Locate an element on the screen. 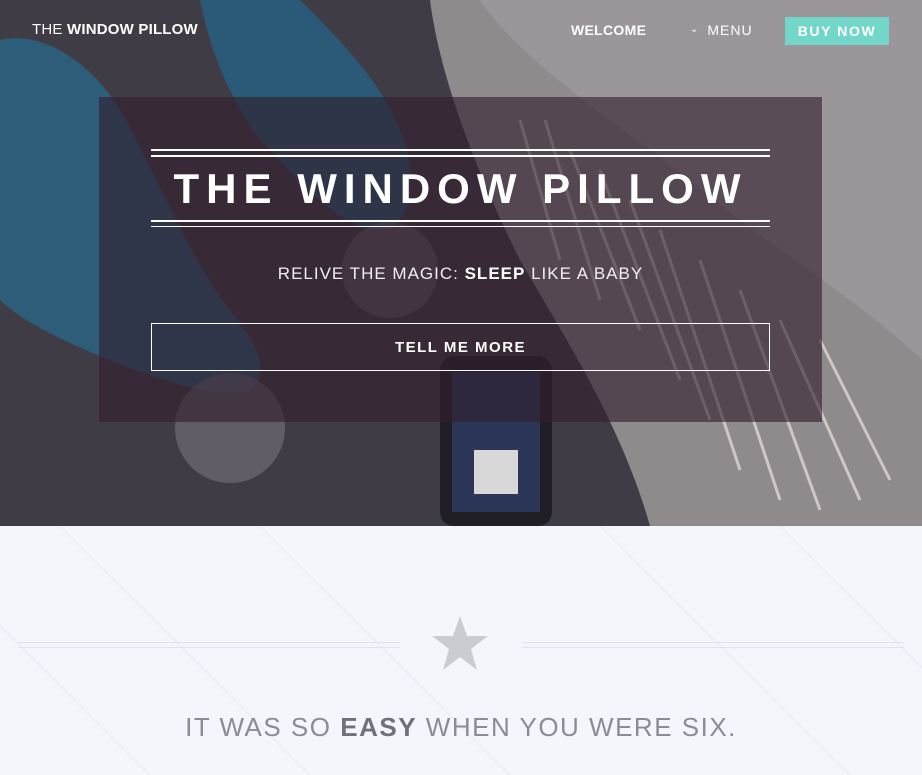 This screenshot has width=922, height=775. title-rule-top is located at coordinates (460, 150).